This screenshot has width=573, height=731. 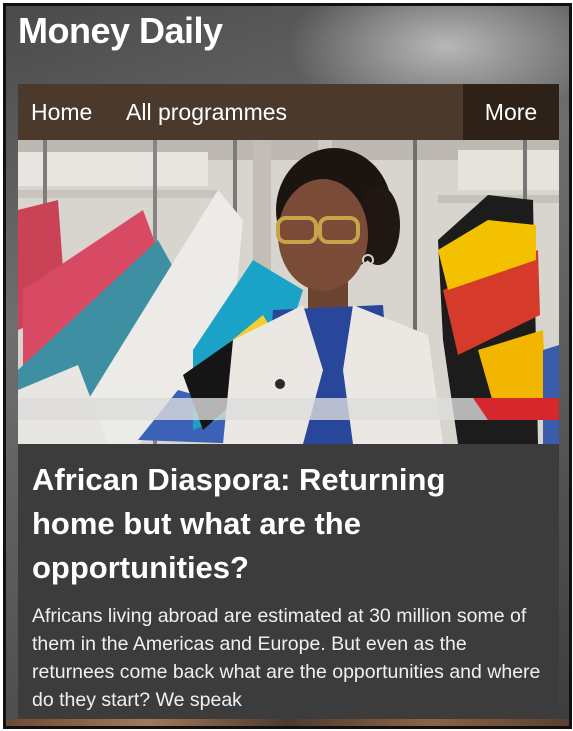 What do you see at coordinates (206, 112) in the screenshot?
I see `nav-all-programmes-link: All programmes` at bounding box center [206, 112].